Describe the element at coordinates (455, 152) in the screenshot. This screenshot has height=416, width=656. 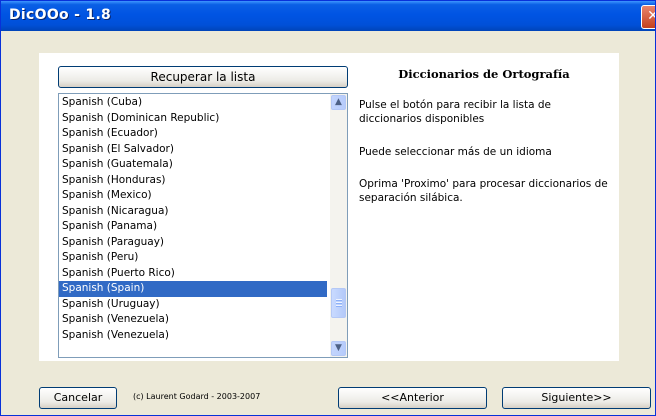
I see `info-paragraph-2: Puede seleccionar más de un idioma` at that location.